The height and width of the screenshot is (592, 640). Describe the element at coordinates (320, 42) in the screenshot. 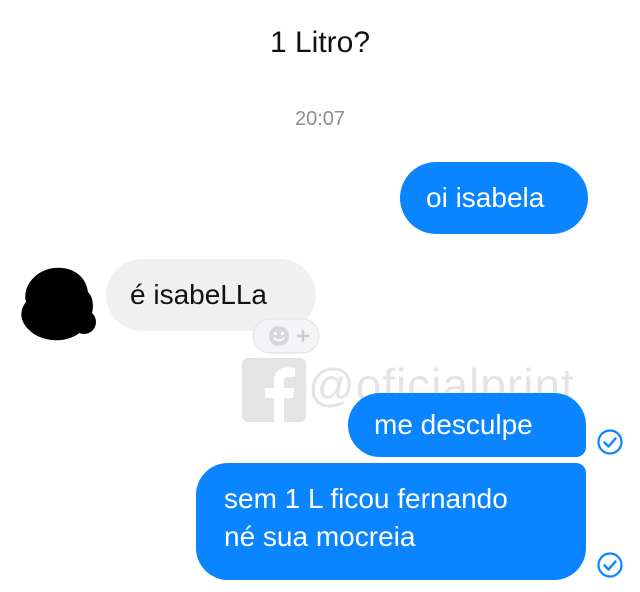

I see `meme-caption: 1 Litro?` at that location.